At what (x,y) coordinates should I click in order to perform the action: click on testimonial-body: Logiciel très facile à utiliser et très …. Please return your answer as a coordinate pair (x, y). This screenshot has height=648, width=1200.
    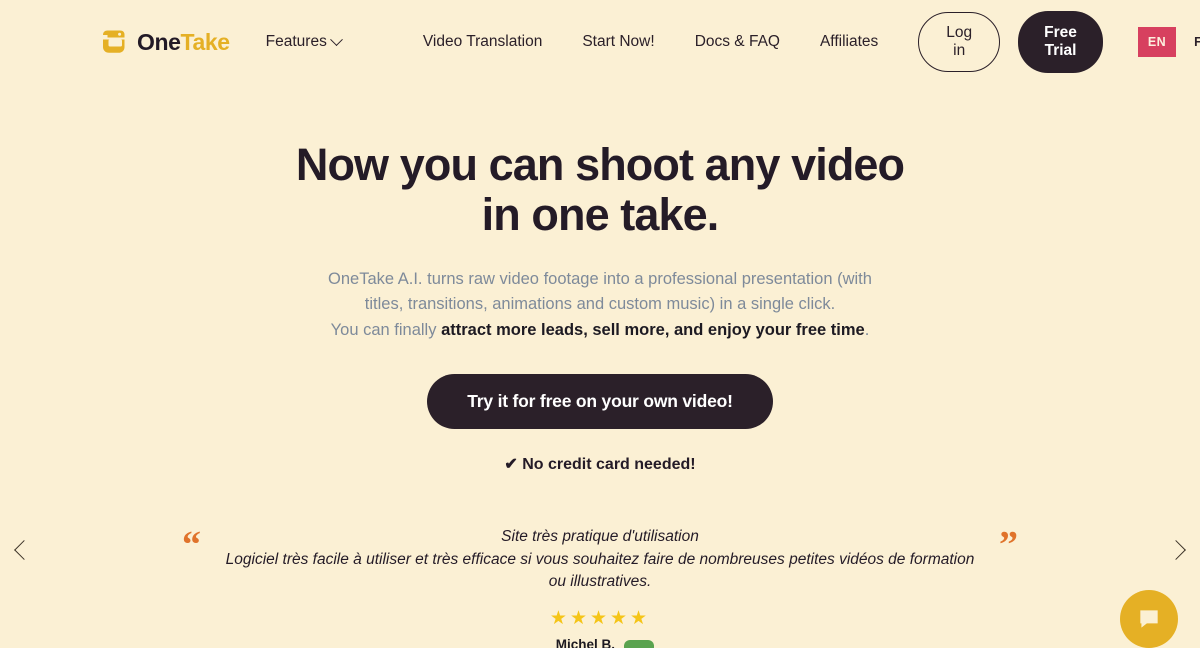
    Looking at the image, I should click on (600, 571).